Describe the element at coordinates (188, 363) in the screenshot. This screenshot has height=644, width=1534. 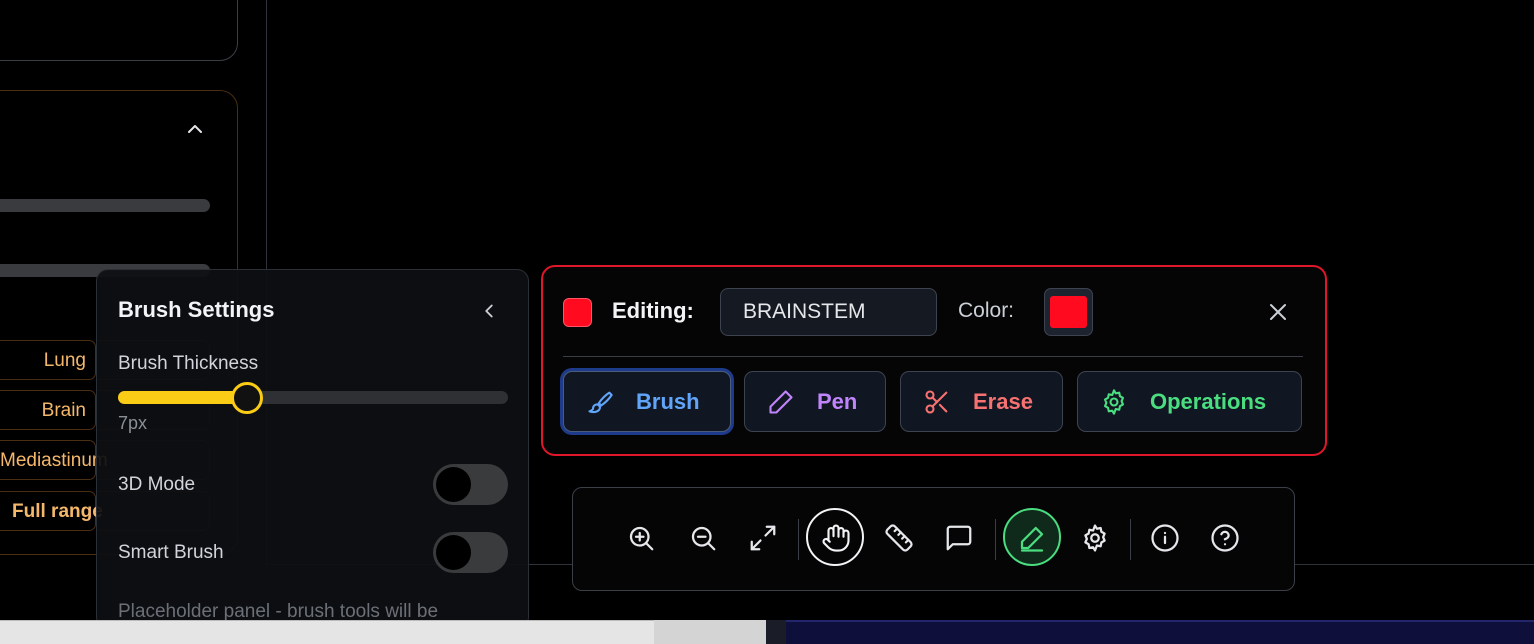
I see `brush-thickness-label: Brush Thickness` at that location.